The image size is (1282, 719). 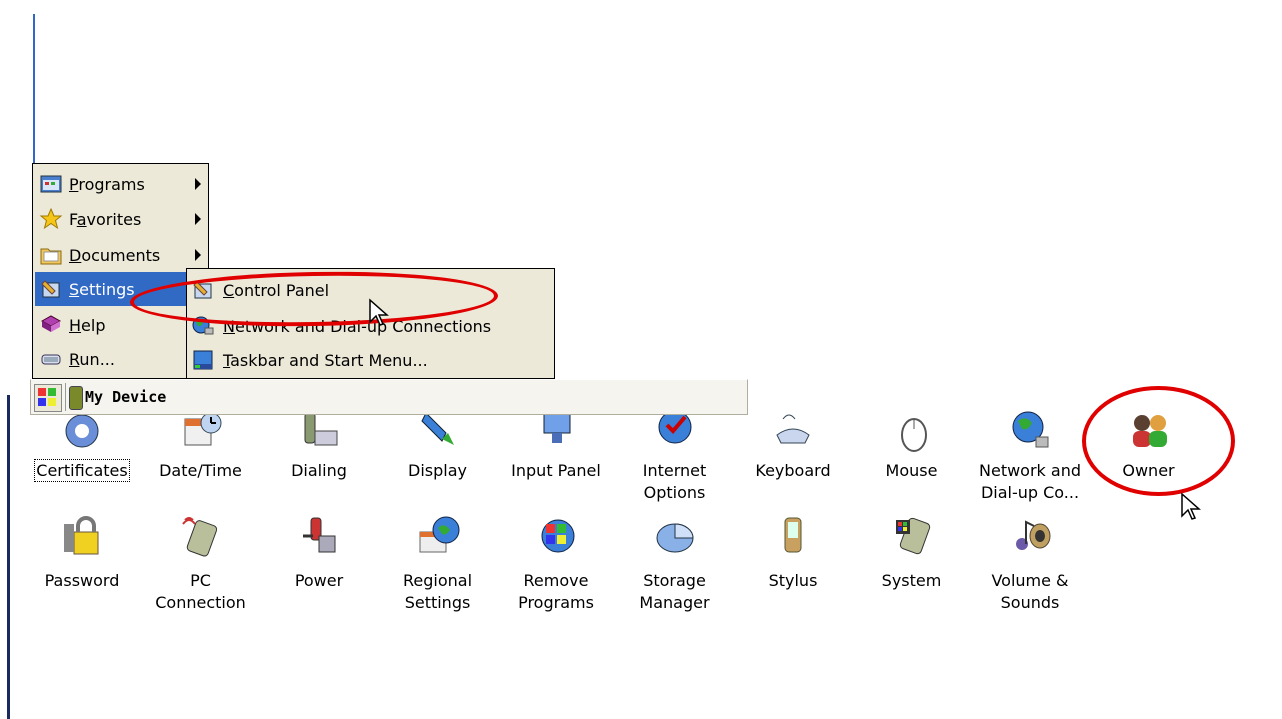 I want to click on control-panel-item-label: System, so click(x=911, y=580).